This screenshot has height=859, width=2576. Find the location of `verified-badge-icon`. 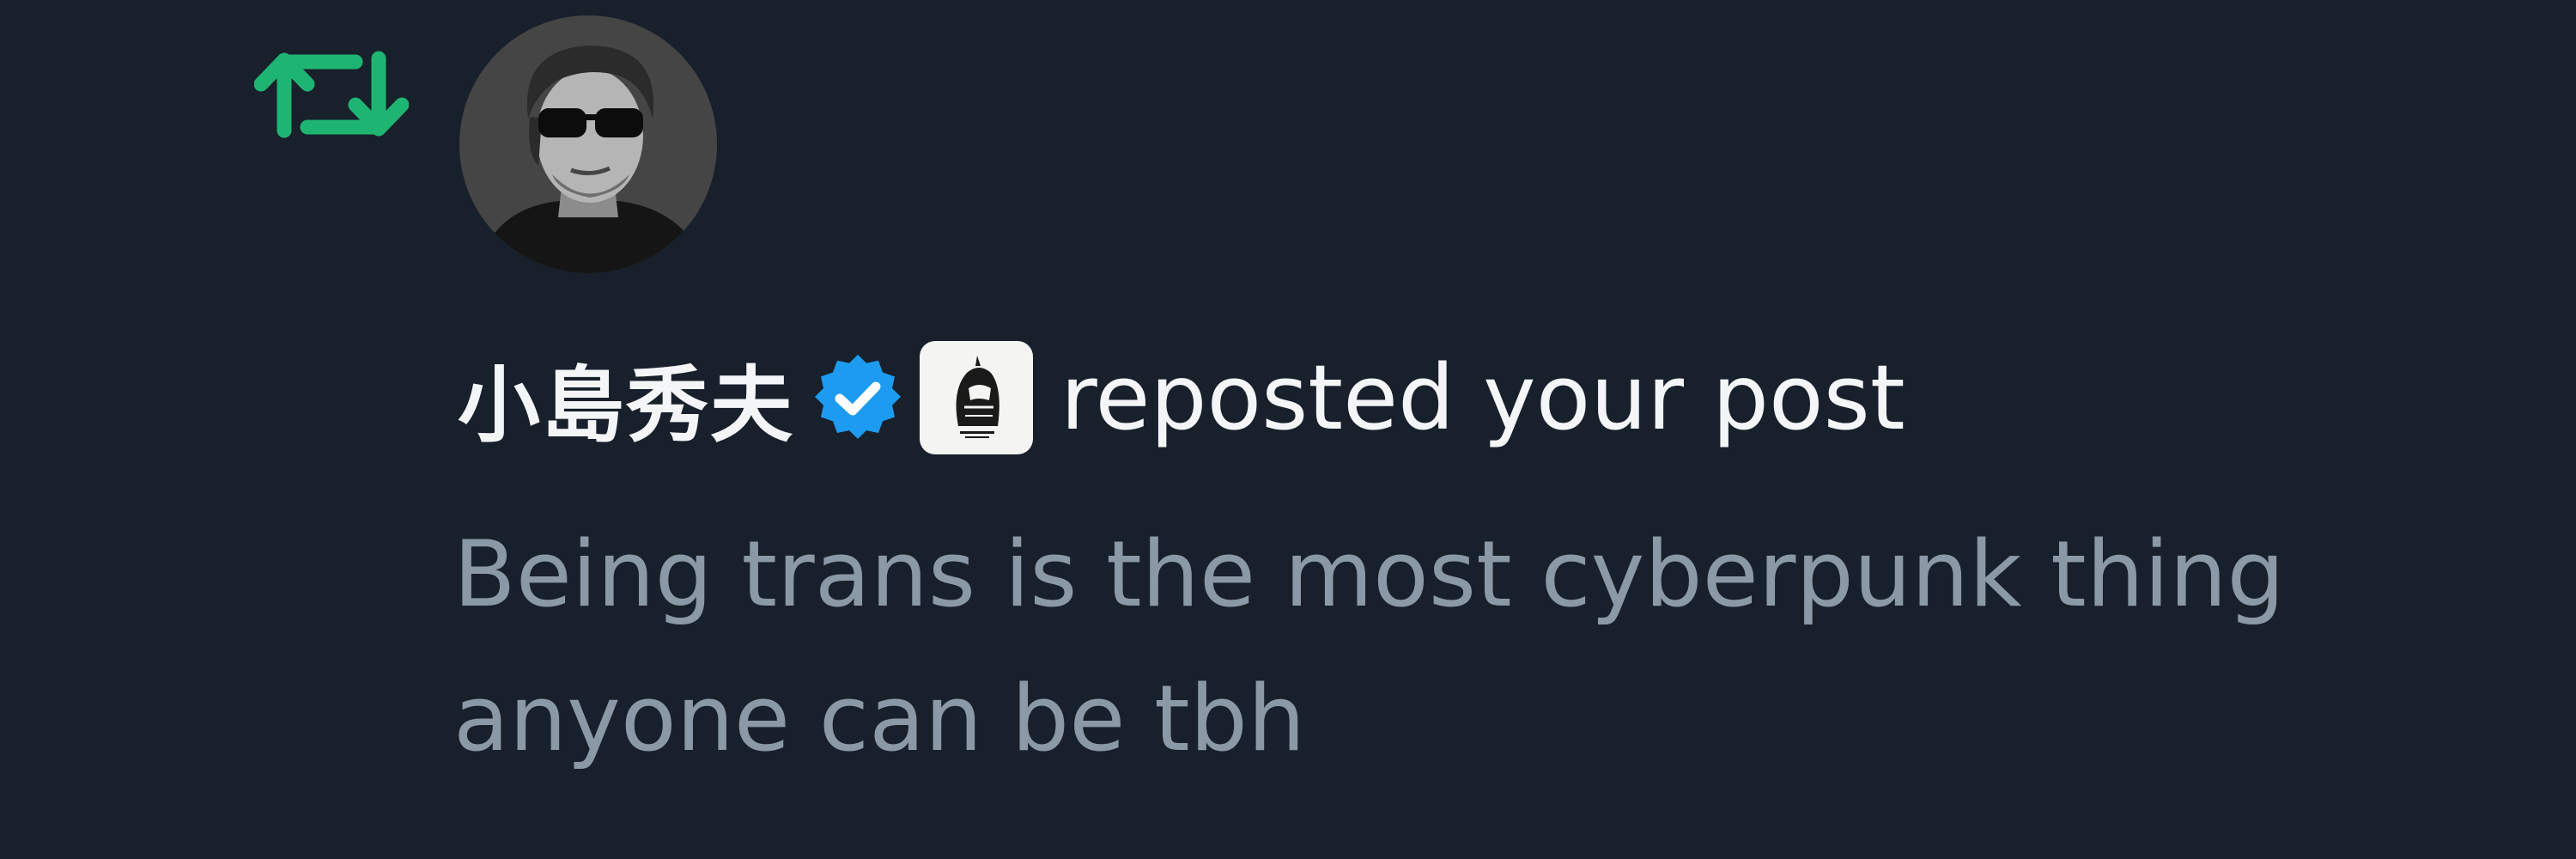

verified-badge-icon is located at coordinates (857, 398).